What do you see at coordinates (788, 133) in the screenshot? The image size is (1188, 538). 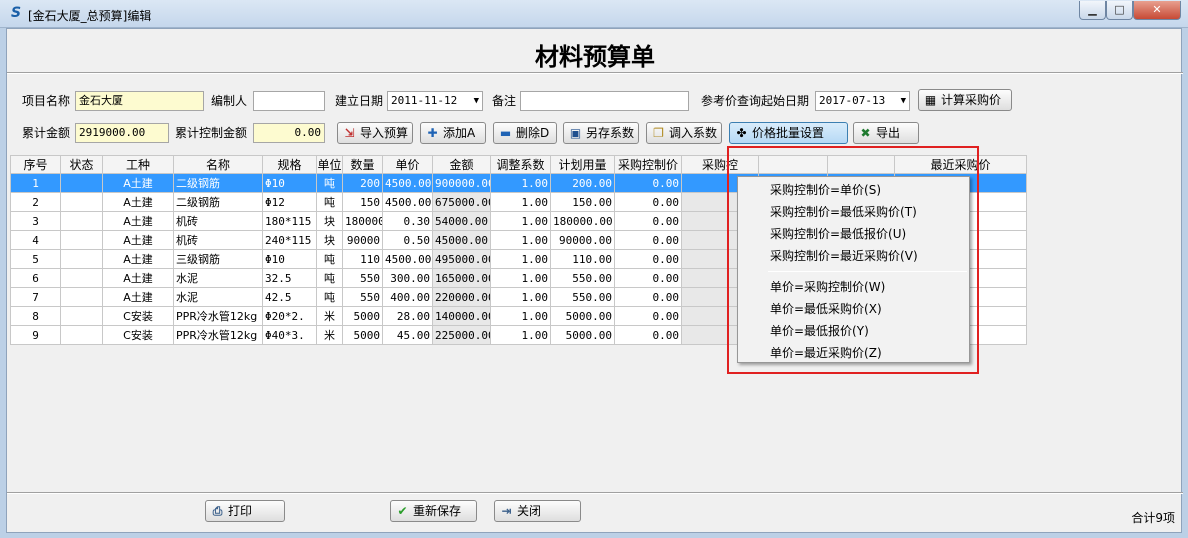 I see `batch-price-button: ✤ 价格批量设置` at bounding box center [788, 133].